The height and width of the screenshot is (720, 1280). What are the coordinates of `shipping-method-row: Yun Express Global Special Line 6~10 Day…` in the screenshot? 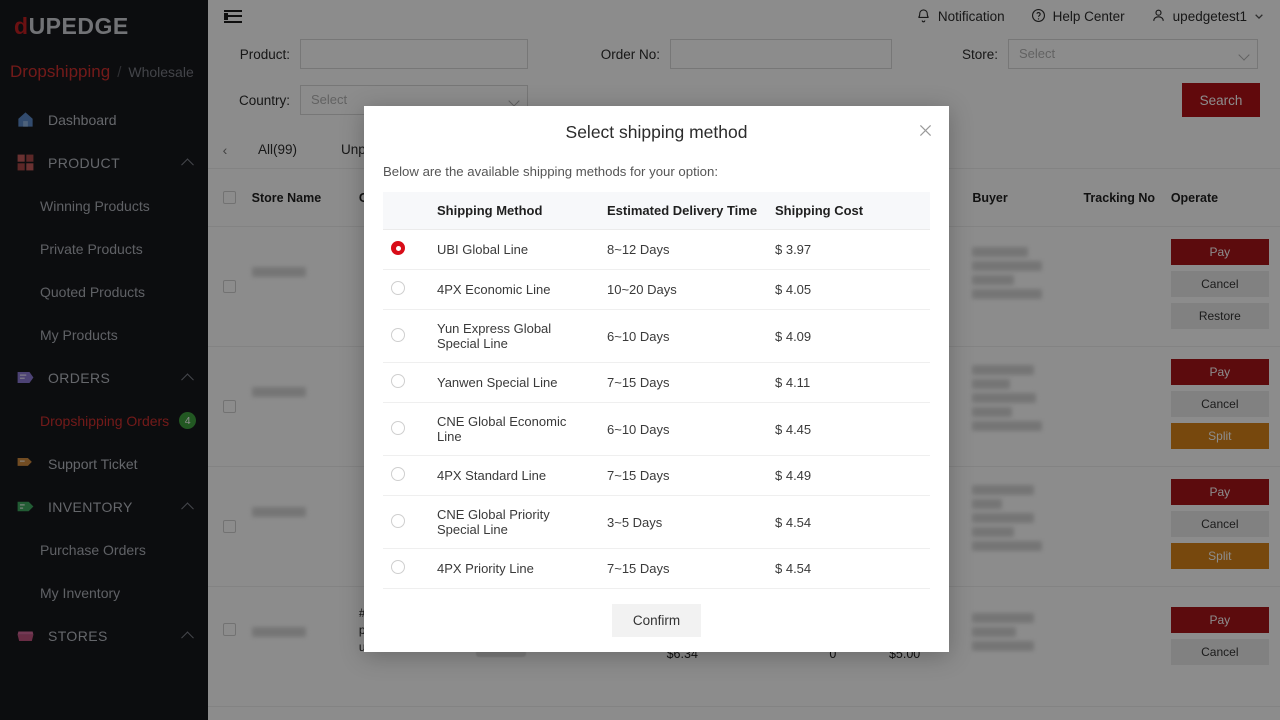 It's located at (656, 336).